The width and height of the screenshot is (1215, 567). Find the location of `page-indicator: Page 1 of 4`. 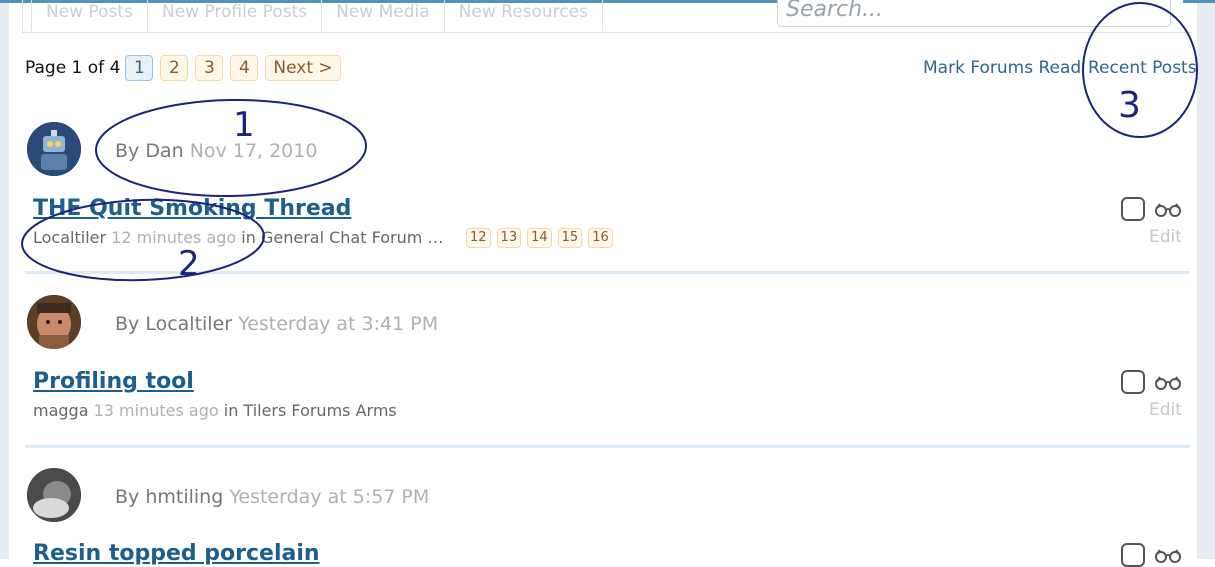

page-indicator: Page 1 of 4 is located at coordinates (73, 68).